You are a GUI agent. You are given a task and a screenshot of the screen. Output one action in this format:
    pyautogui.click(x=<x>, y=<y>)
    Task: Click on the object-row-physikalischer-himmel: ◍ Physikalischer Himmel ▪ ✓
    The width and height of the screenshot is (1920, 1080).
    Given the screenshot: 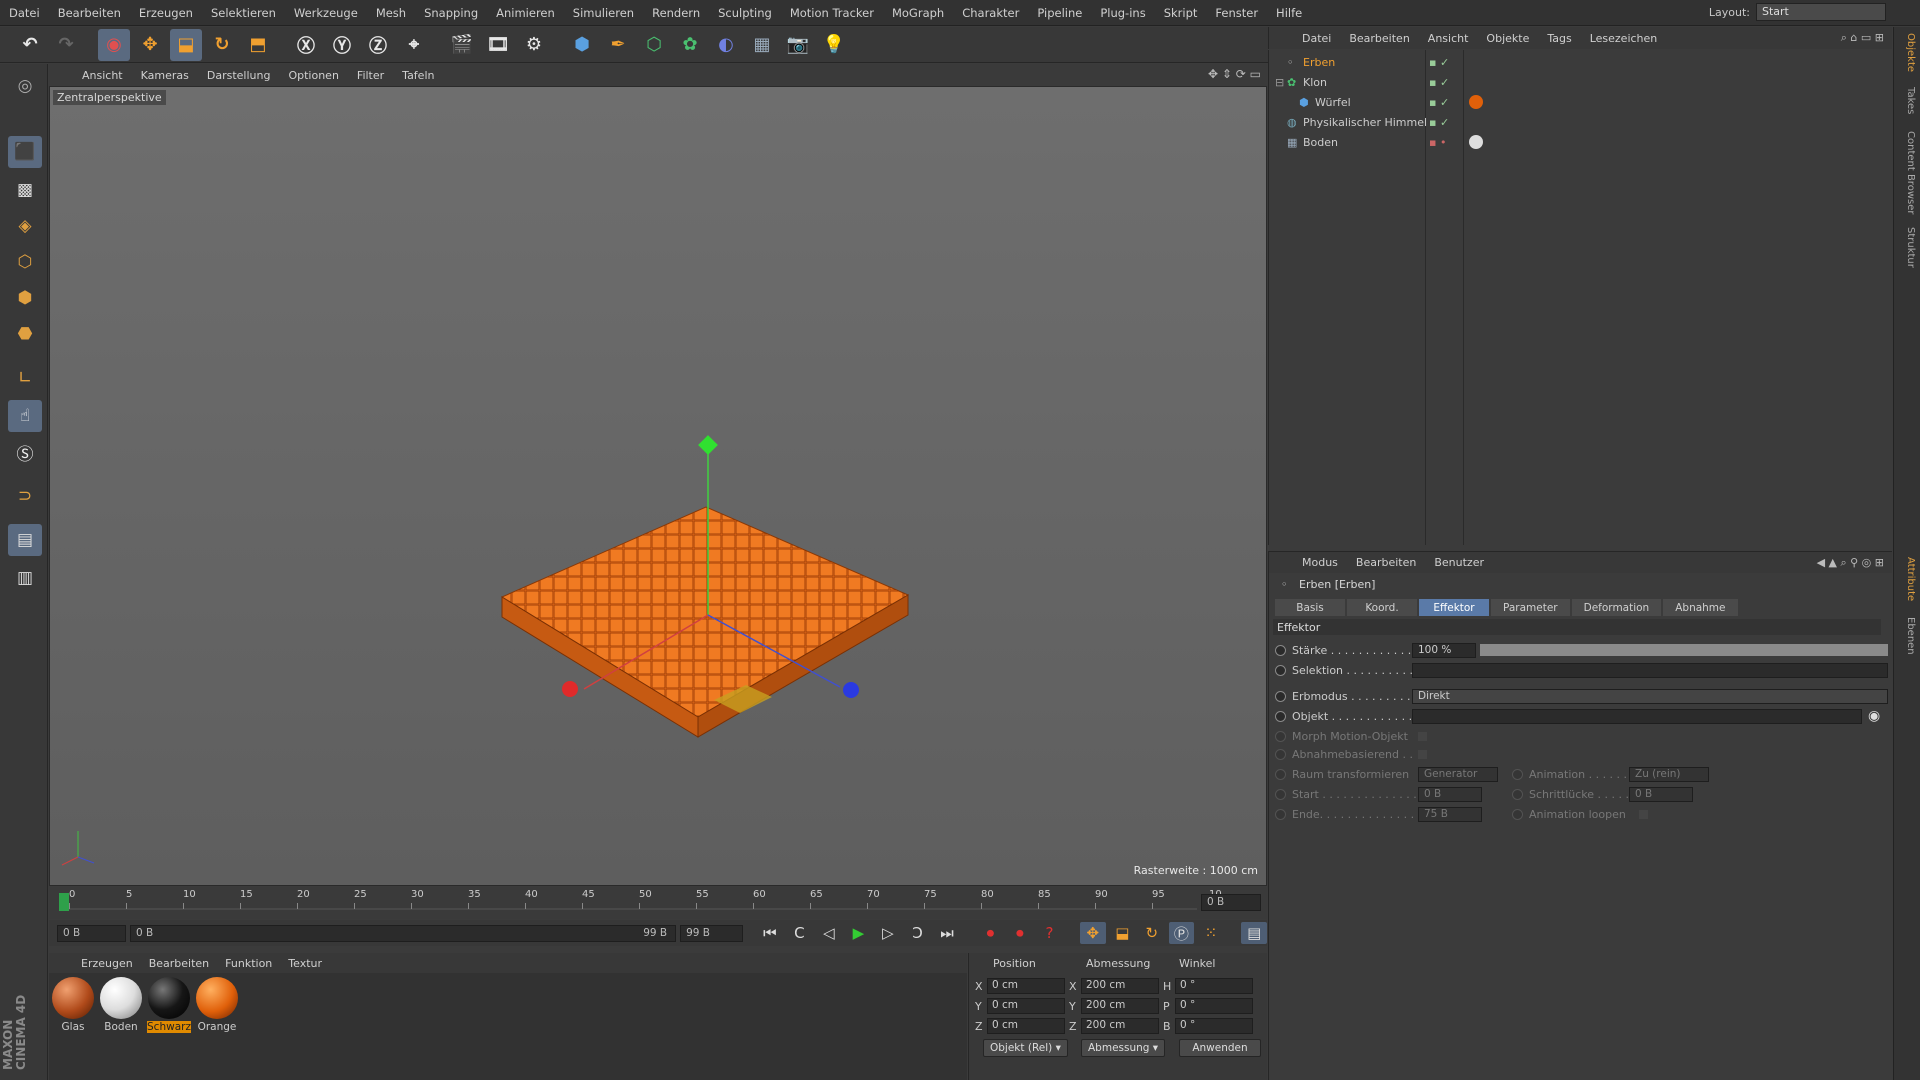 What is the action you would take?
    pyautogui.click(x=1581, y=122)
    